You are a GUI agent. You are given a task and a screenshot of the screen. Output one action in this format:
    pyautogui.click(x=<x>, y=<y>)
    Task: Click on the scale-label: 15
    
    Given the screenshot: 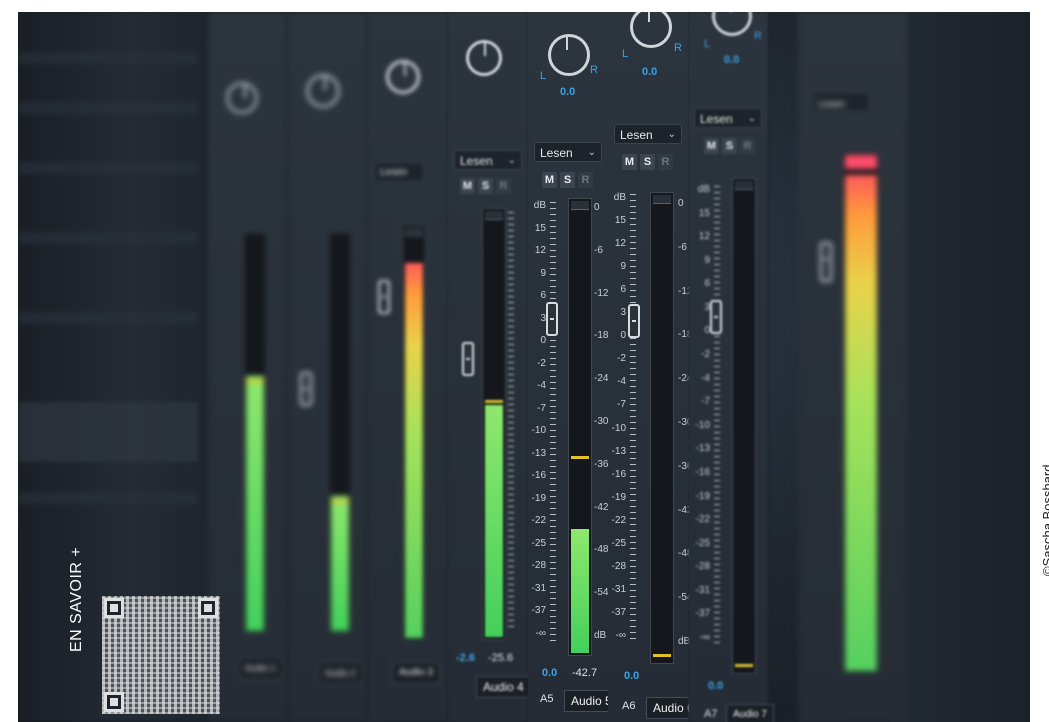 What is the action you would take?
    pyautogui.click(x=620, y=221)
    